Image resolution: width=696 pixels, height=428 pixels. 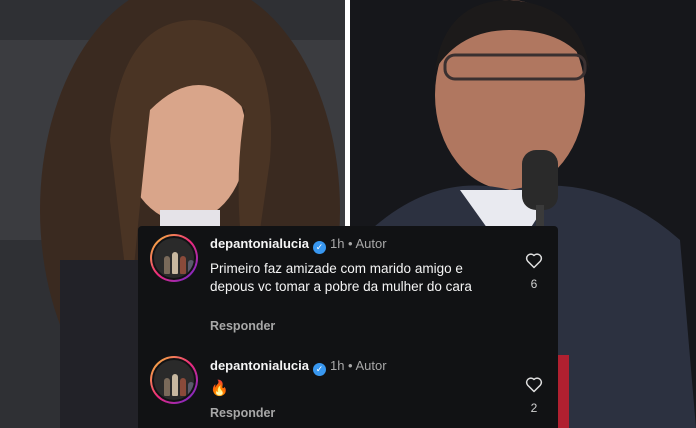 I want to click on comment-item: depantonialucia ✓ 1h • Autor 🔥 Responder 2, so click(x=348, y=387).